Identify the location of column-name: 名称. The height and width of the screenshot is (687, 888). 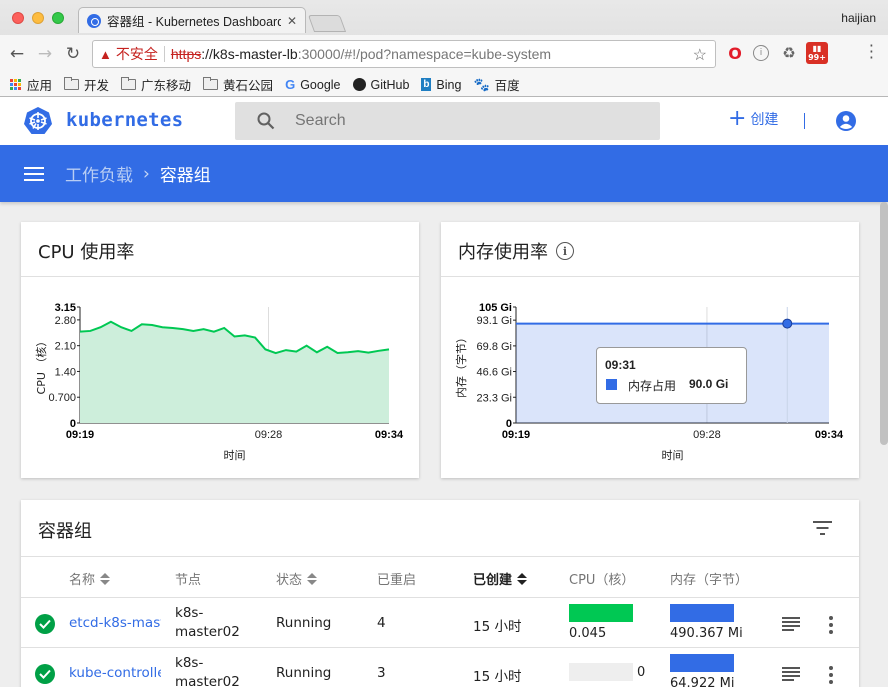
(90, 578).